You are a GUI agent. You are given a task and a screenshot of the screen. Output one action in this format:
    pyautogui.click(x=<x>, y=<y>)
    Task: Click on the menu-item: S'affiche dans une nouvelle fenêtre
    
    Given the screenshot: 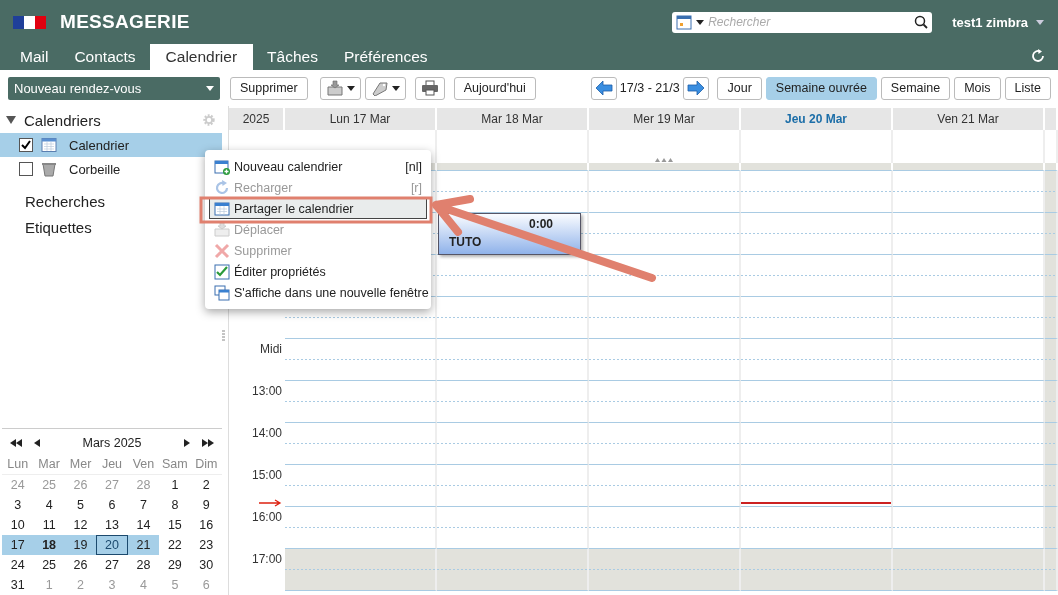 What is the action you would take?
    pyautogui.click(x=318, y=292)
    